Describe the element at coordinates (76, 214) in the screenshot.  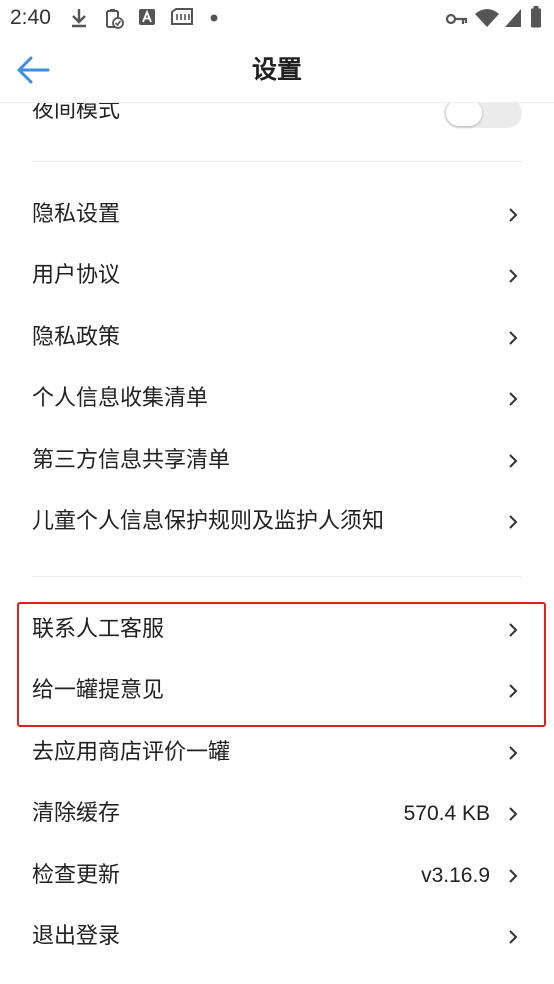
I see `settings-row-label: 隐私设置` at that location.